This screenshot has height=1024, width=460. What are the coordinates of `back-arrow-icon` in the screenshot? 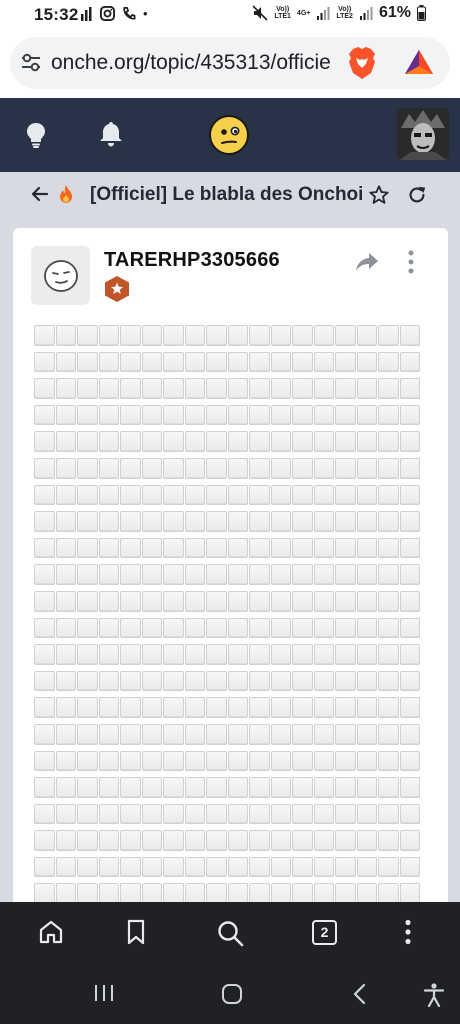 It's located at (40, 194).